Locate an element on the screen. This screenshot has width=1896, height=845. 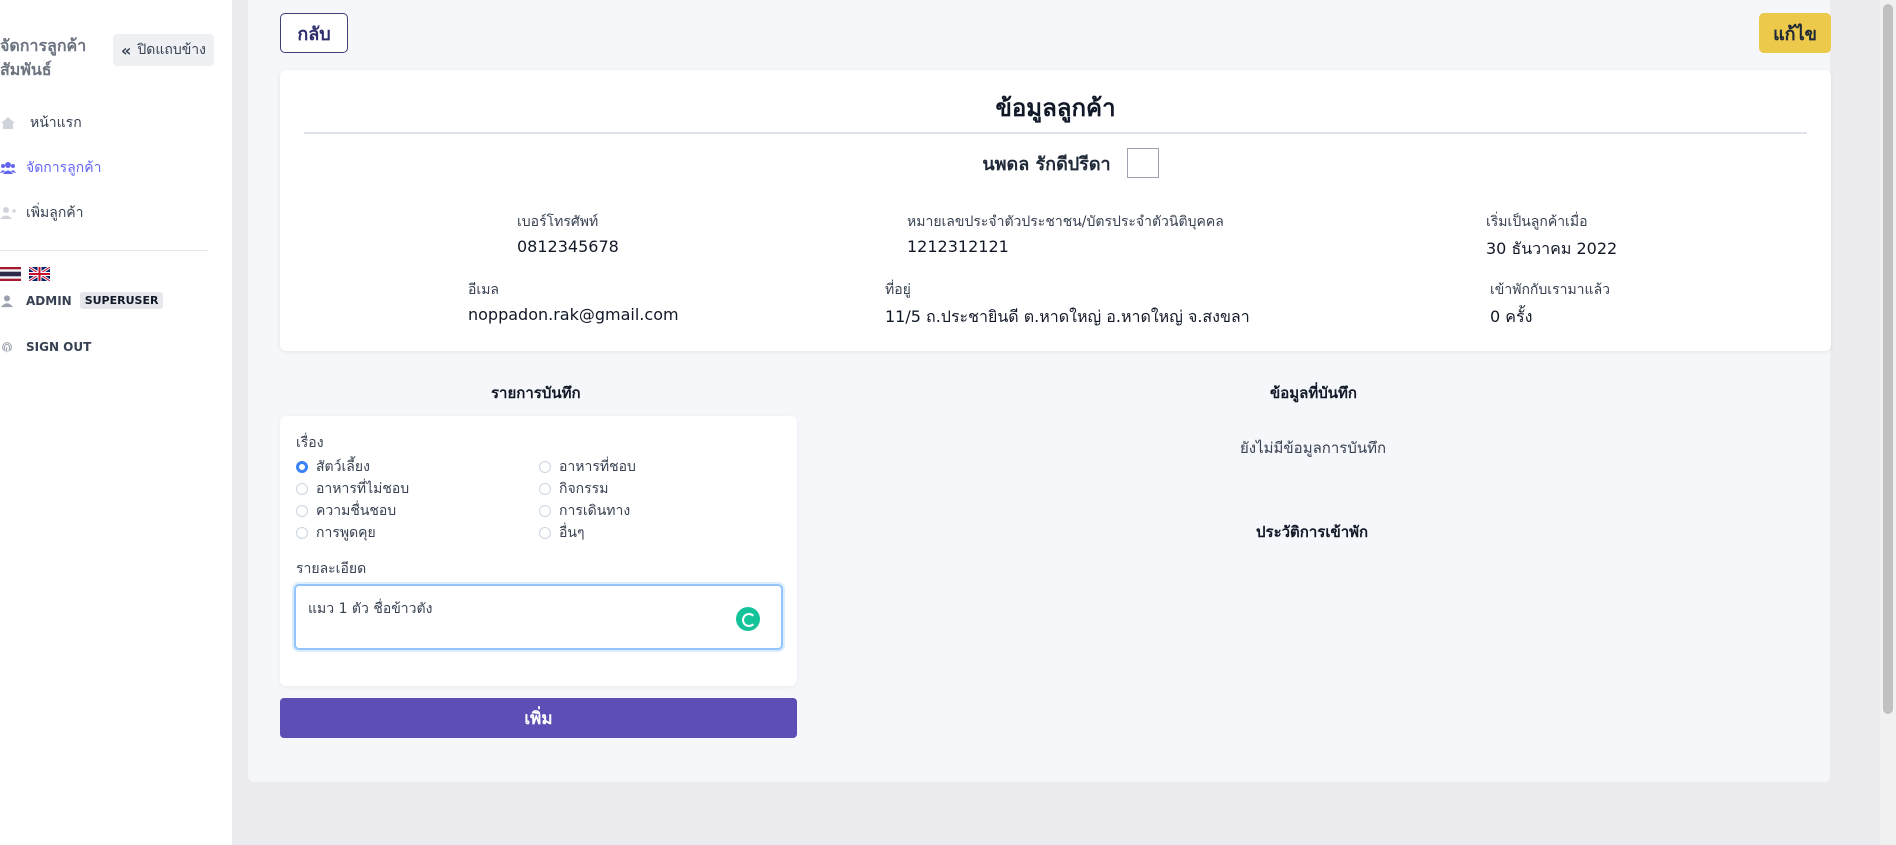
user-plus-icon is located at coordinates (8, 213).